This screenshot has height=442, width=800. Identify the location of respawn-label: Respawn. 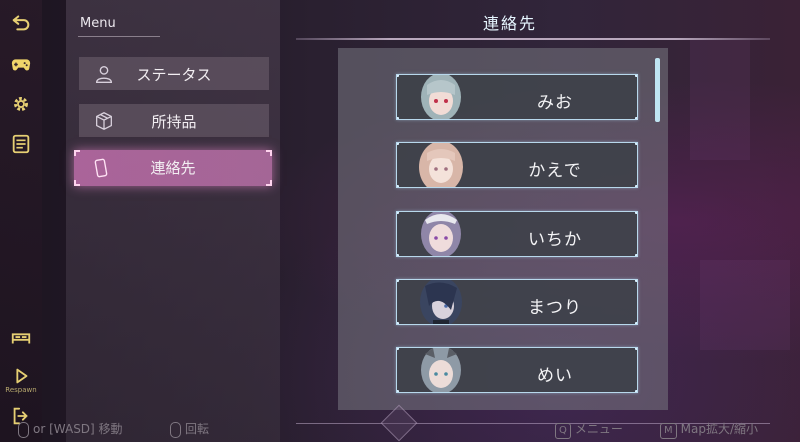
(21, 390).